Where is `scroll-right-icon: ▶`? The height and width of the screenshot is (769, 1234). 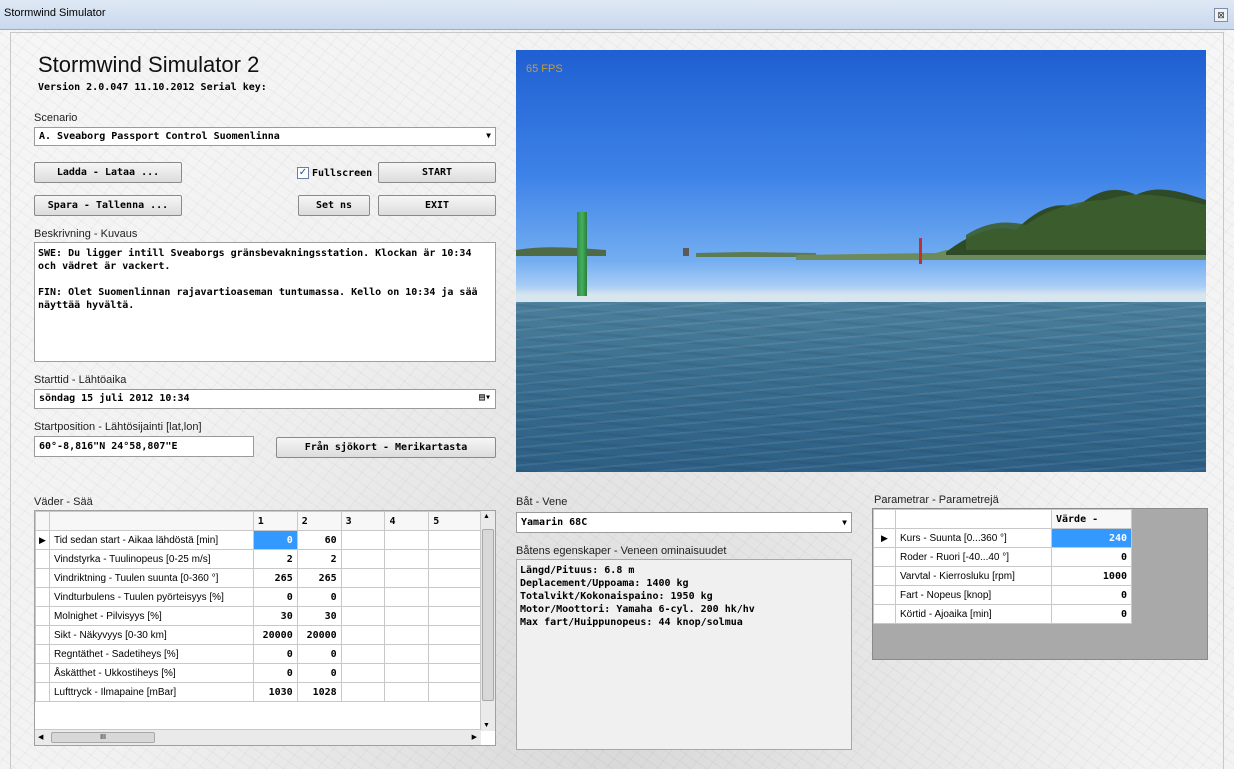 scroll-right-icon: ▶ is located at coordinates (474, 737).